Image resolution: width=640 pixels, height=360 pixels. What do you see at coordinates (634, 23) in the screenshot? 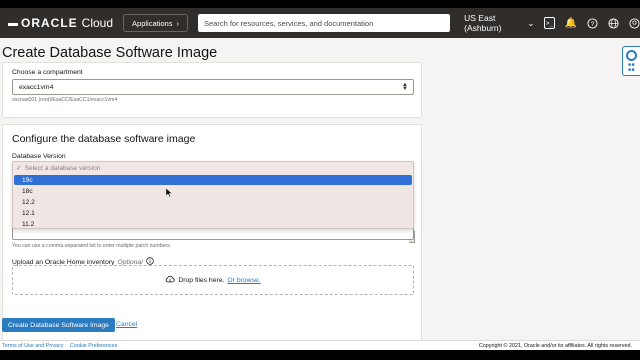
I see `user-profile-icon` at bounding box center [634, 23].